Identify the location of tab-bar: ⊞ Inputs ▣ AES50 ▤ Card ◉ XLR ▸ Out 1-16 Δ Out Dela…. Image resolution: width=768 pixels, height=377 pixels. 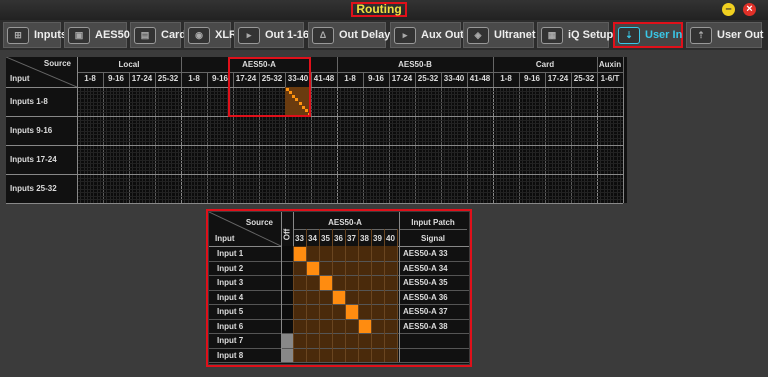
(384, 35).